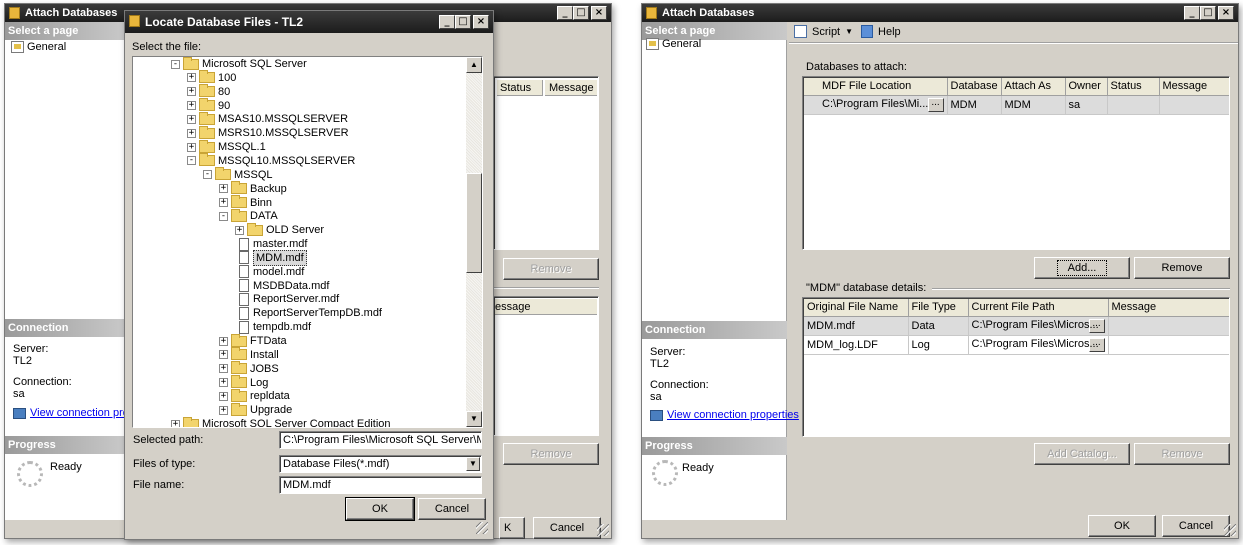  What do you see at coordinates (211, 77) in the screenshot?
I see `tree-folder-item: +100` at bounding box center [211, 77].